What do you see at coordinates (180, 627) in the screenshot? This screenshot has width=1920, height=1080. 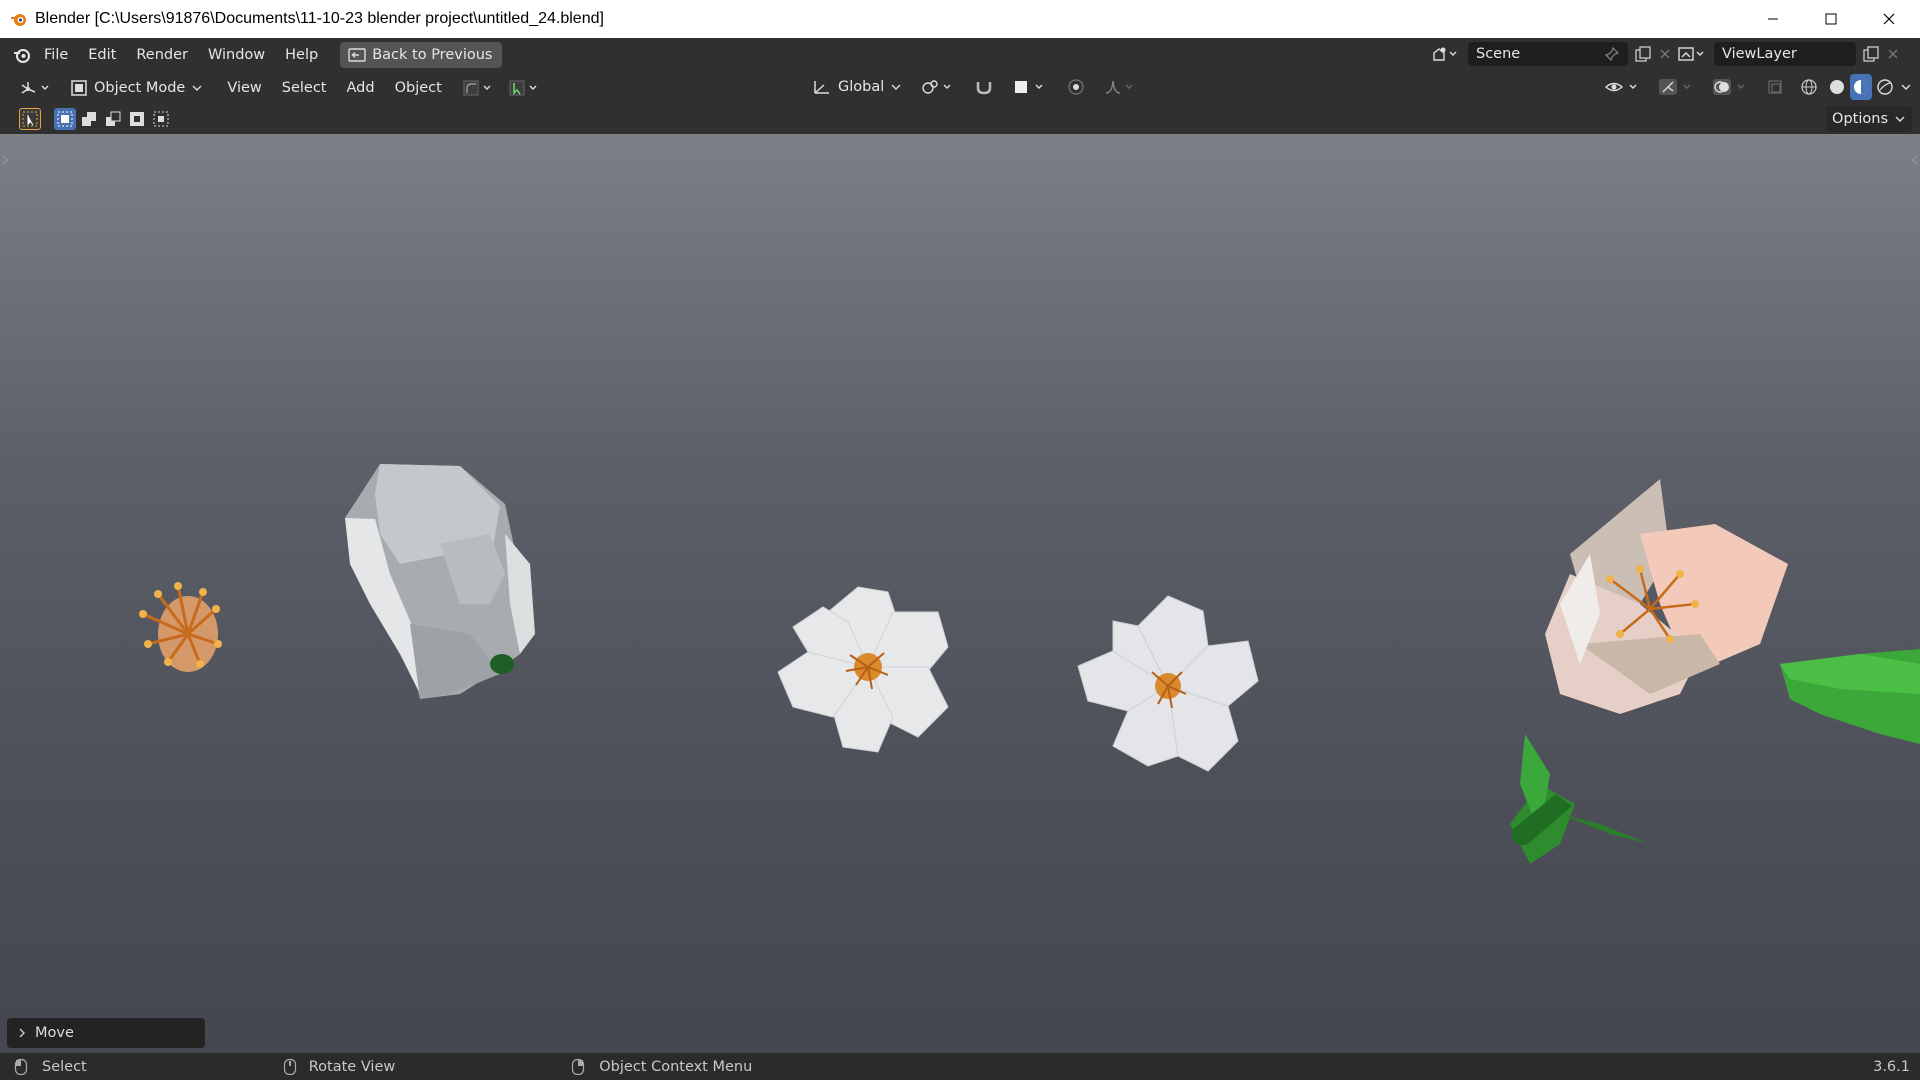 I see `stamen-object` at bounding box center [180, 627].